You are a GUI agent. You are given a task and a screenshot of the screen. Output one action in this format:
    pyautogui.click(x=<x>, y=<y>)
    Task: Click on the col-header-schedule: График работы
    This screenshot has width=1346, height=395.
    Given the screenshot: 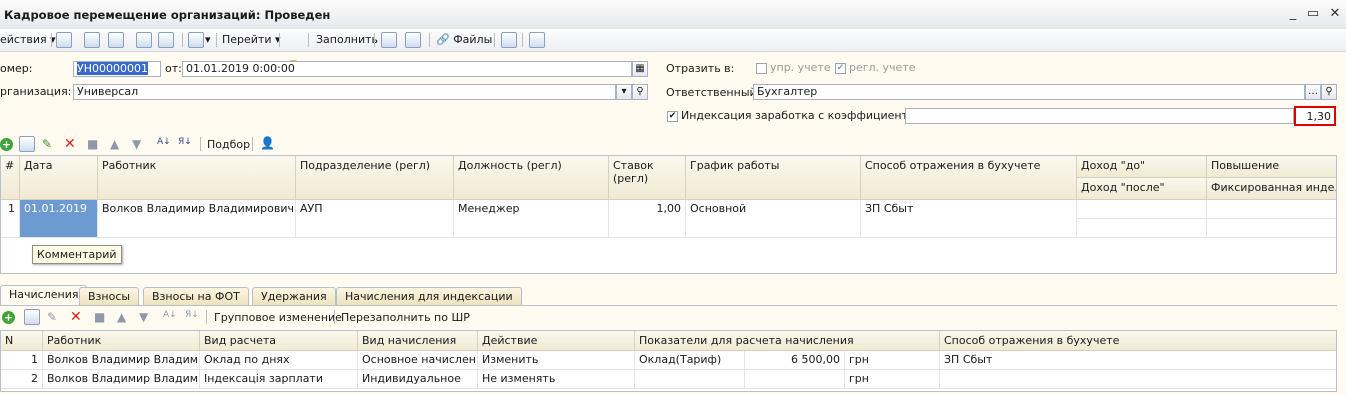 What is the action you would take?
    pyautogui.click(x=773, y=178)
    